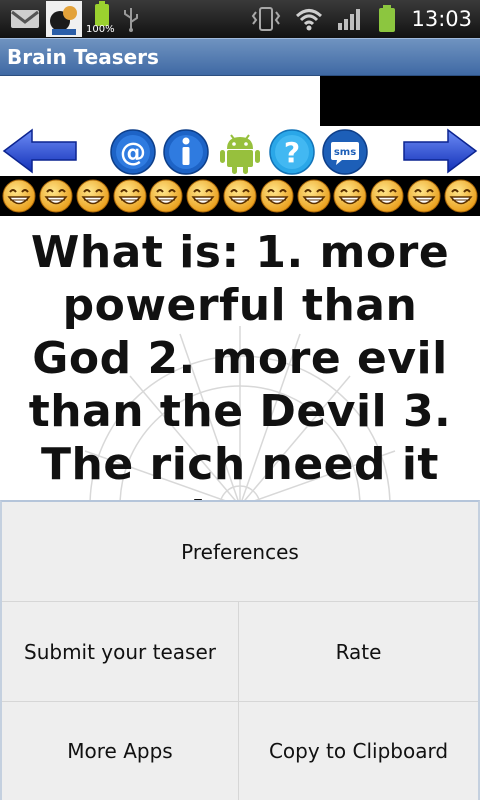 This screenshot has height=800, width=480. Describe the element at coordinates (160, 101) in the screenshot. I see `ad-area` at that location.